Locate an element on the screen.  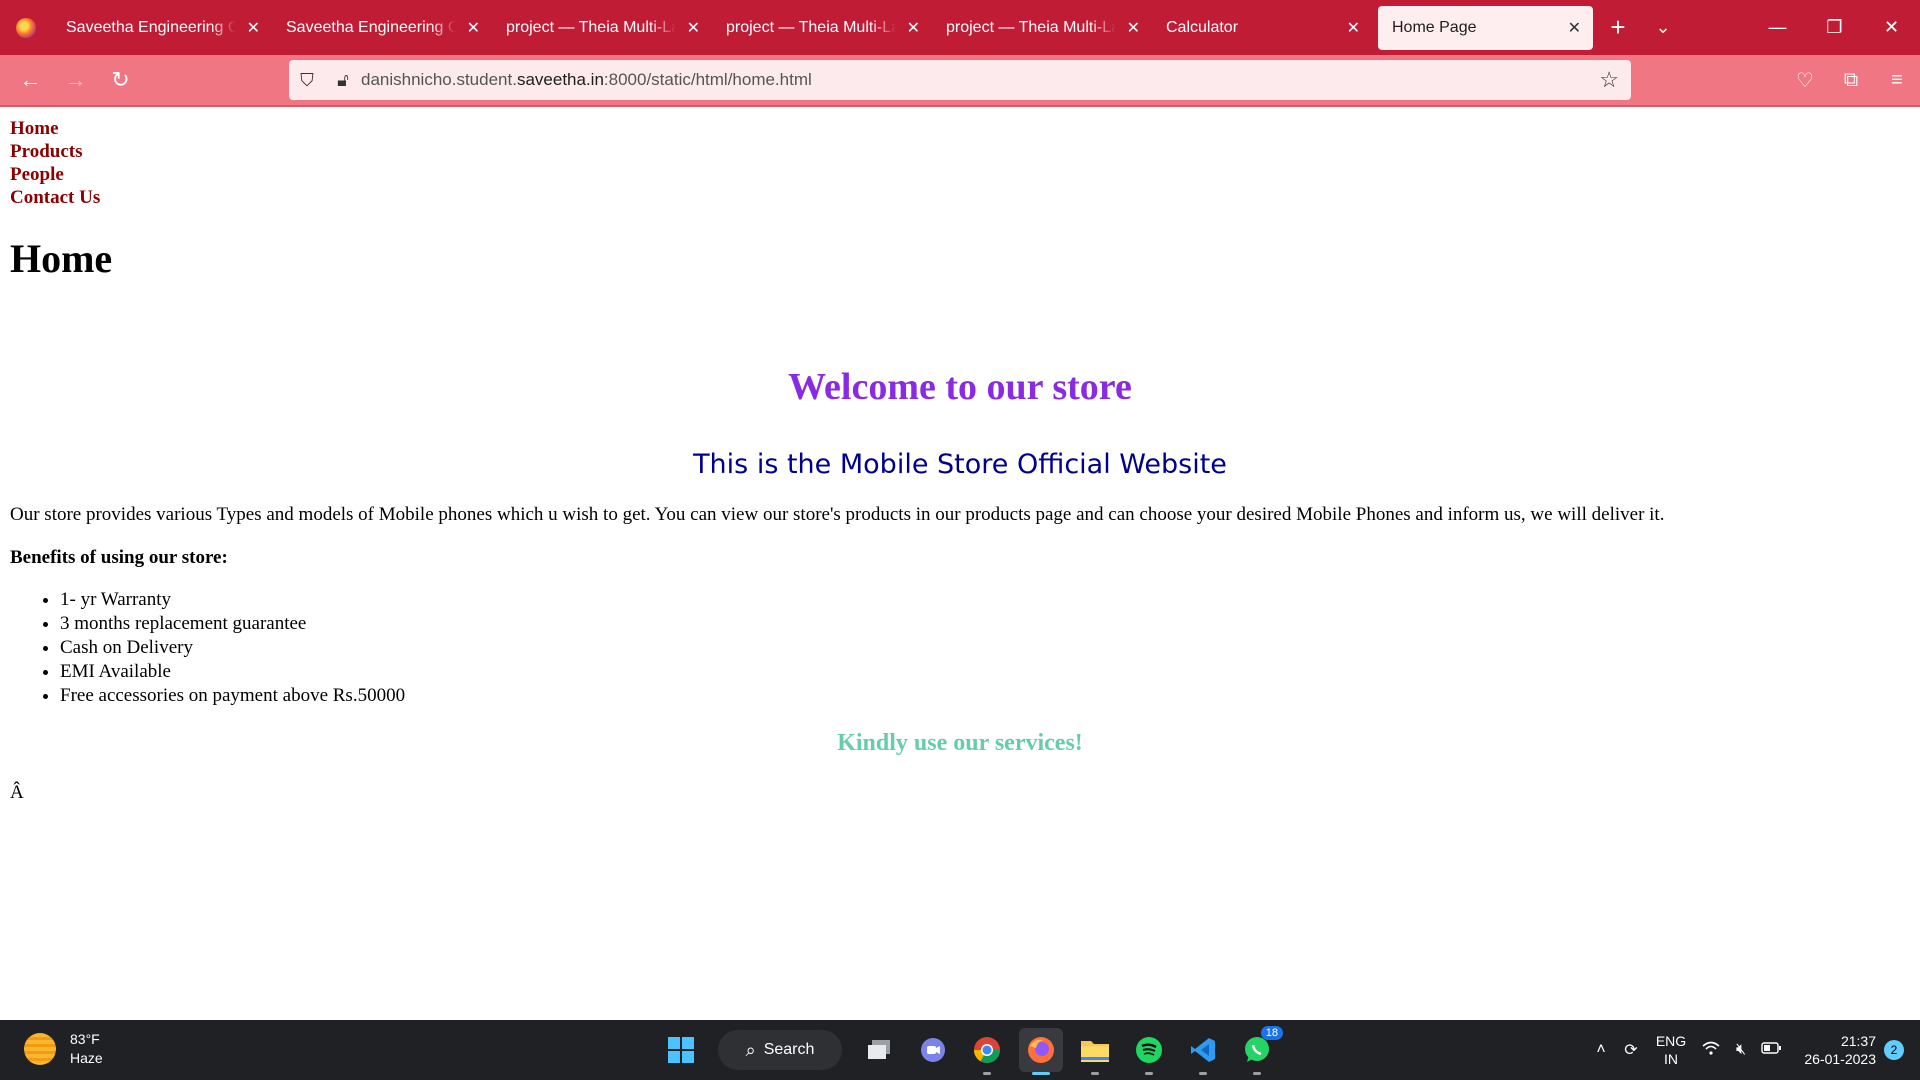
list-all-tabs-icon: ⌄ is located at coordinates (1663, 27).